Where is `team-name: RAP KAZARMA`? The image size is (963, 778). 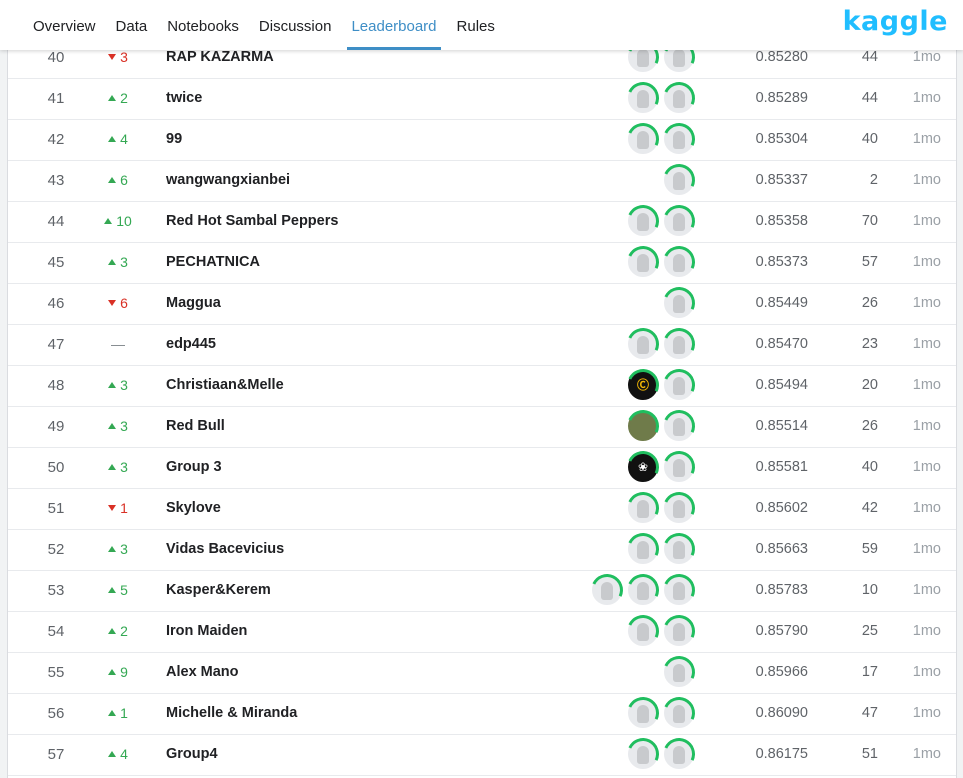
team-name: RAP KAZARMA is located at coordinates (220, 57).